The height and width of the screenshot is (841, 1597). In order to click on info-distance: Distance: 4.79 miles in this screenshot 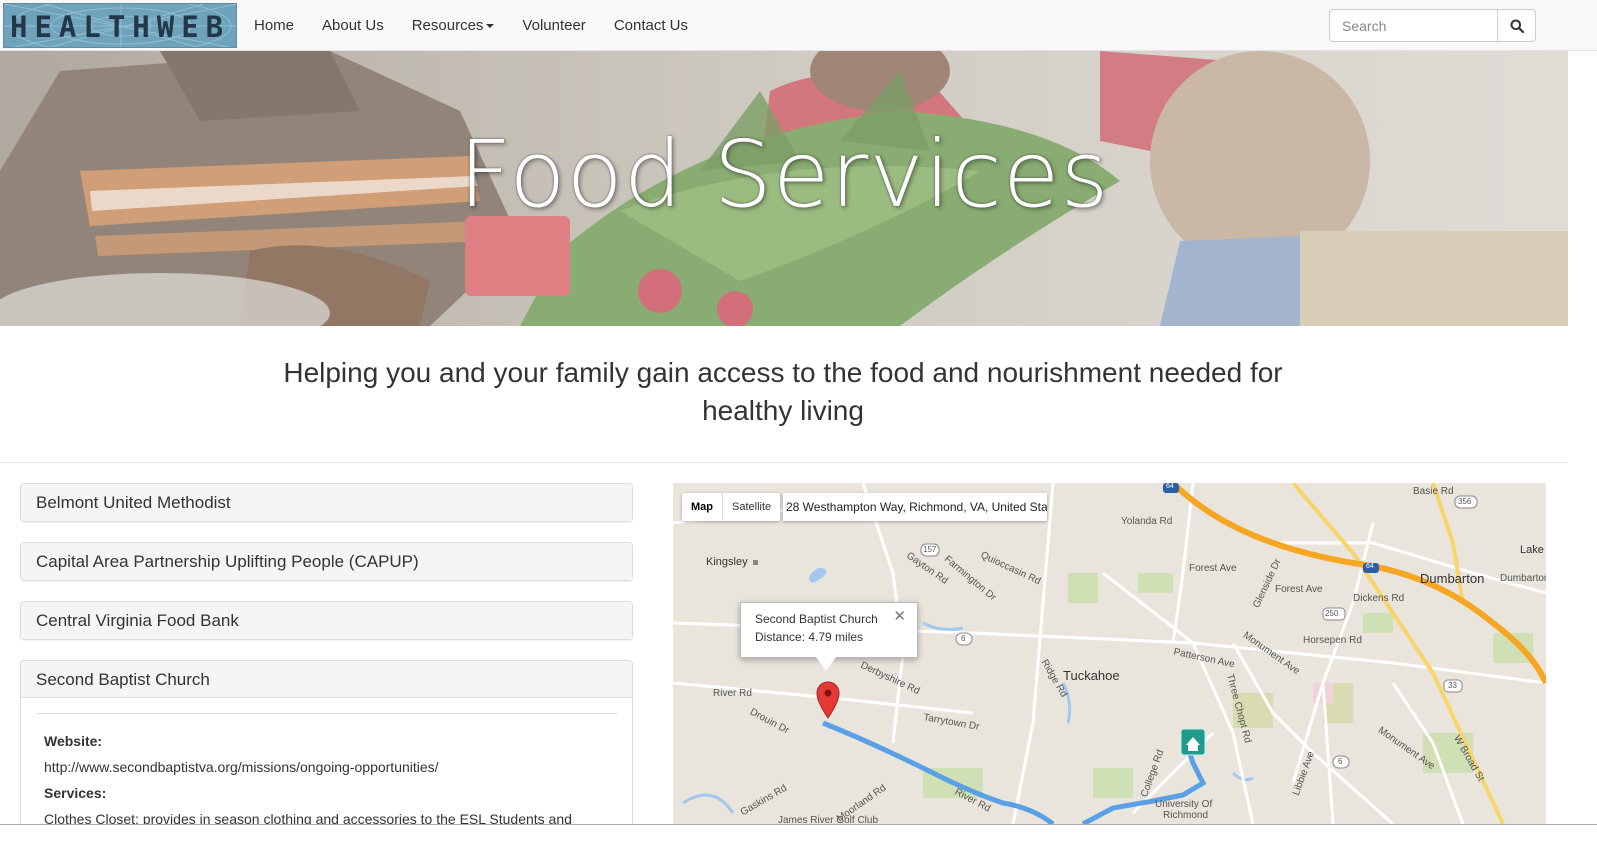, I will do `click(809, 637)`.